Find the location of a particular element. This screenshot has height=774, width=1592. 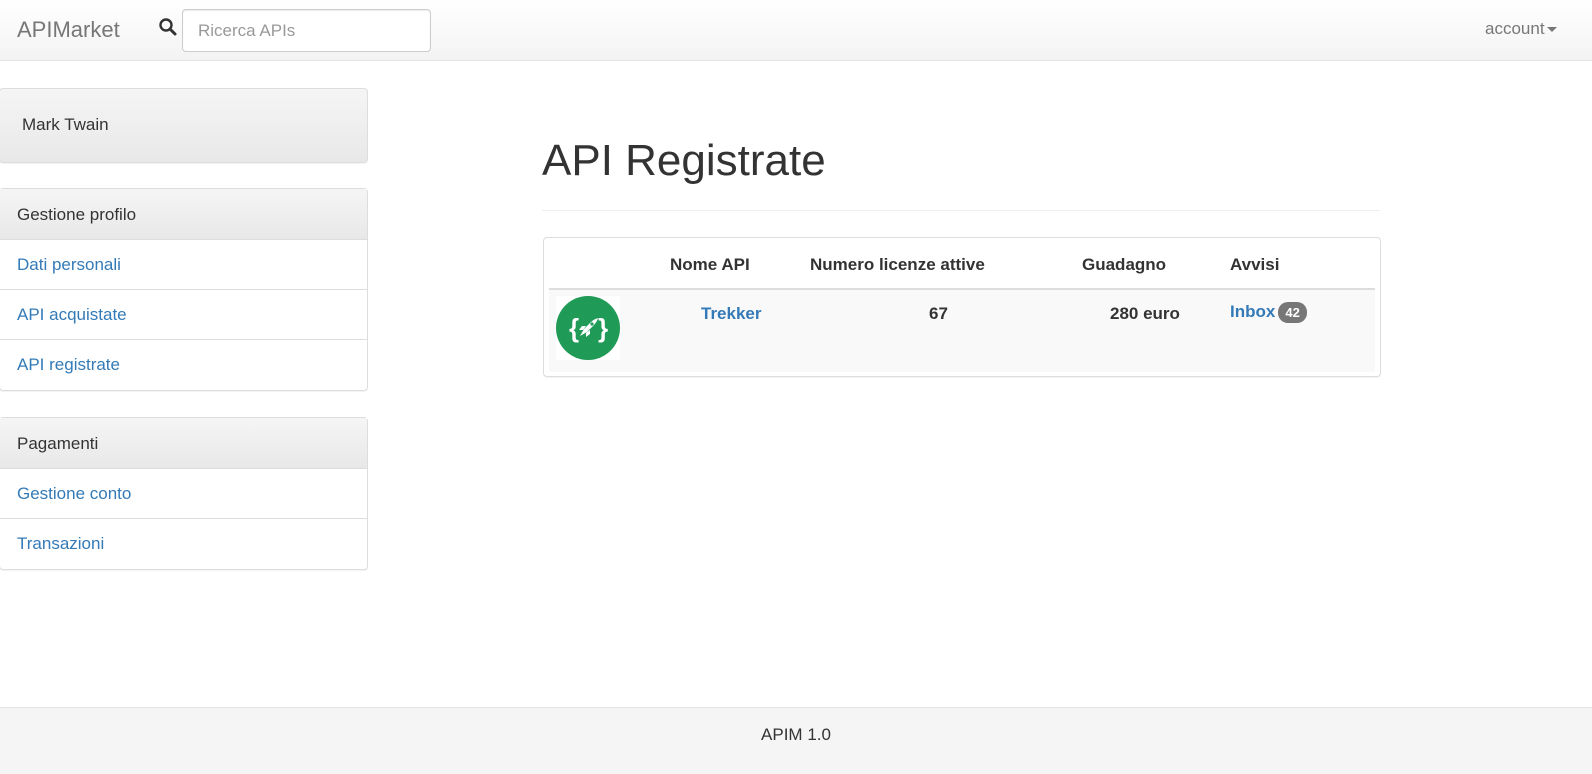

payments-panel-heading: Pagamenti is located at coordinates (183, 443).